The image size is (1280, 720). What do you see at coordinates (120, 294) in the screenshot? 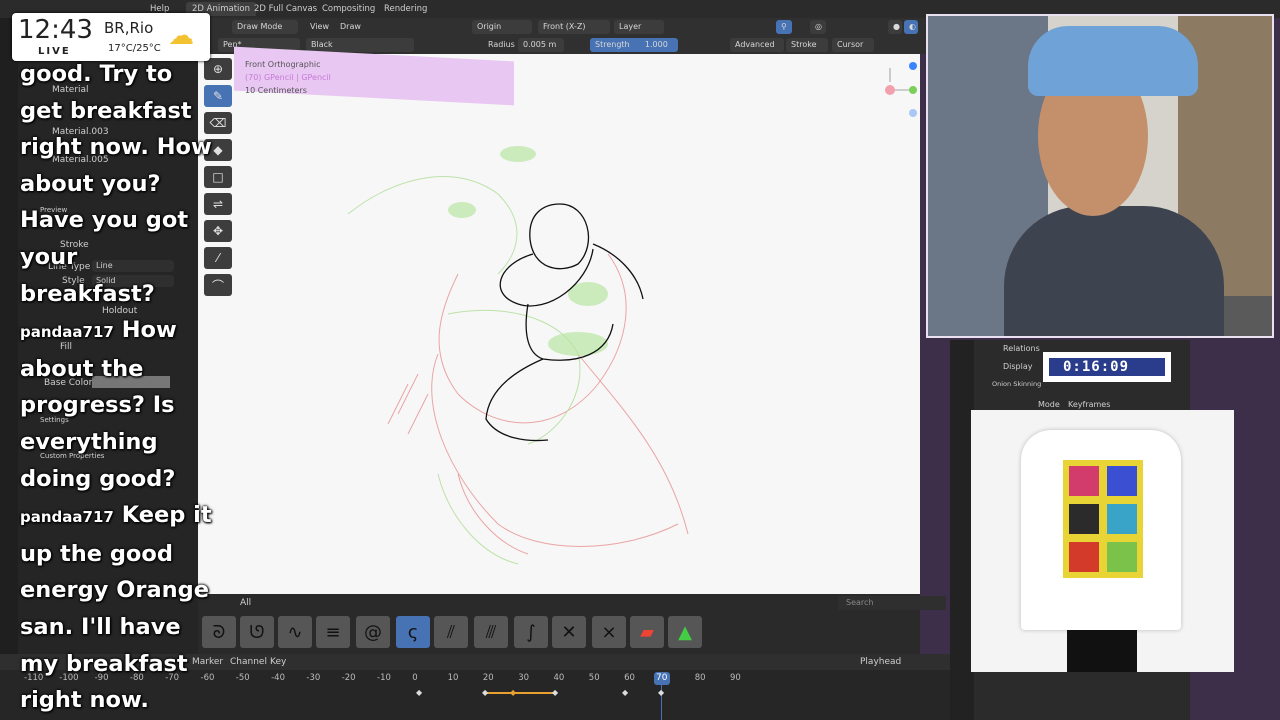
I see `chat-message-line: breakfast?` at bounding box center [120, 294].